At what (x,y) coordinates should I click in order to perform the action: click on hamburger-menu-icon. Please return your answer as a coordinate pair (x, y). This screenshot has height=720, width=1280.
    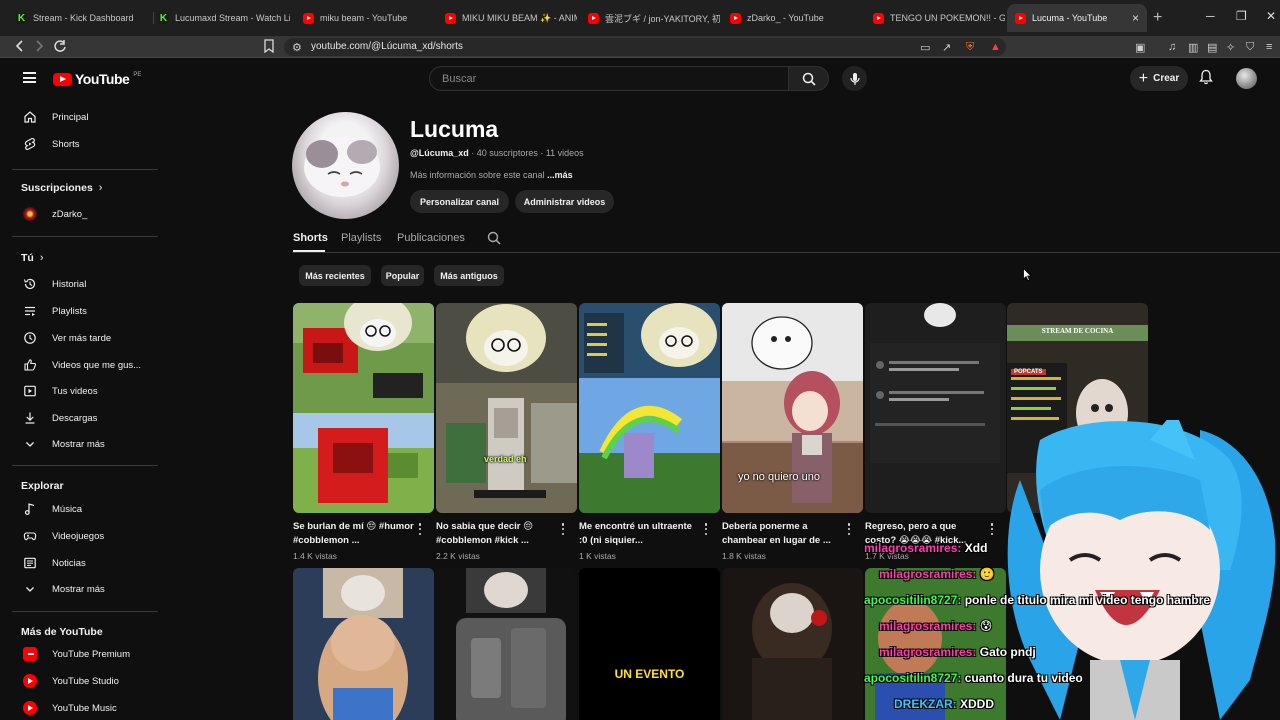
    Looking at the image, I should click on (29, 77).